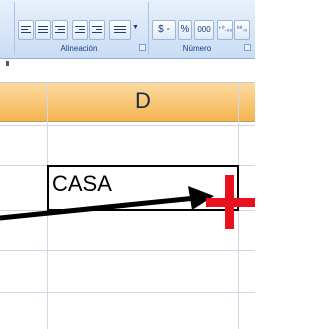 The image size is (320, 329). What do you see at coordinates (82, 183) in the screenshot?
I see `cell-d2-value: CASA` at bounding box center [82, 183].